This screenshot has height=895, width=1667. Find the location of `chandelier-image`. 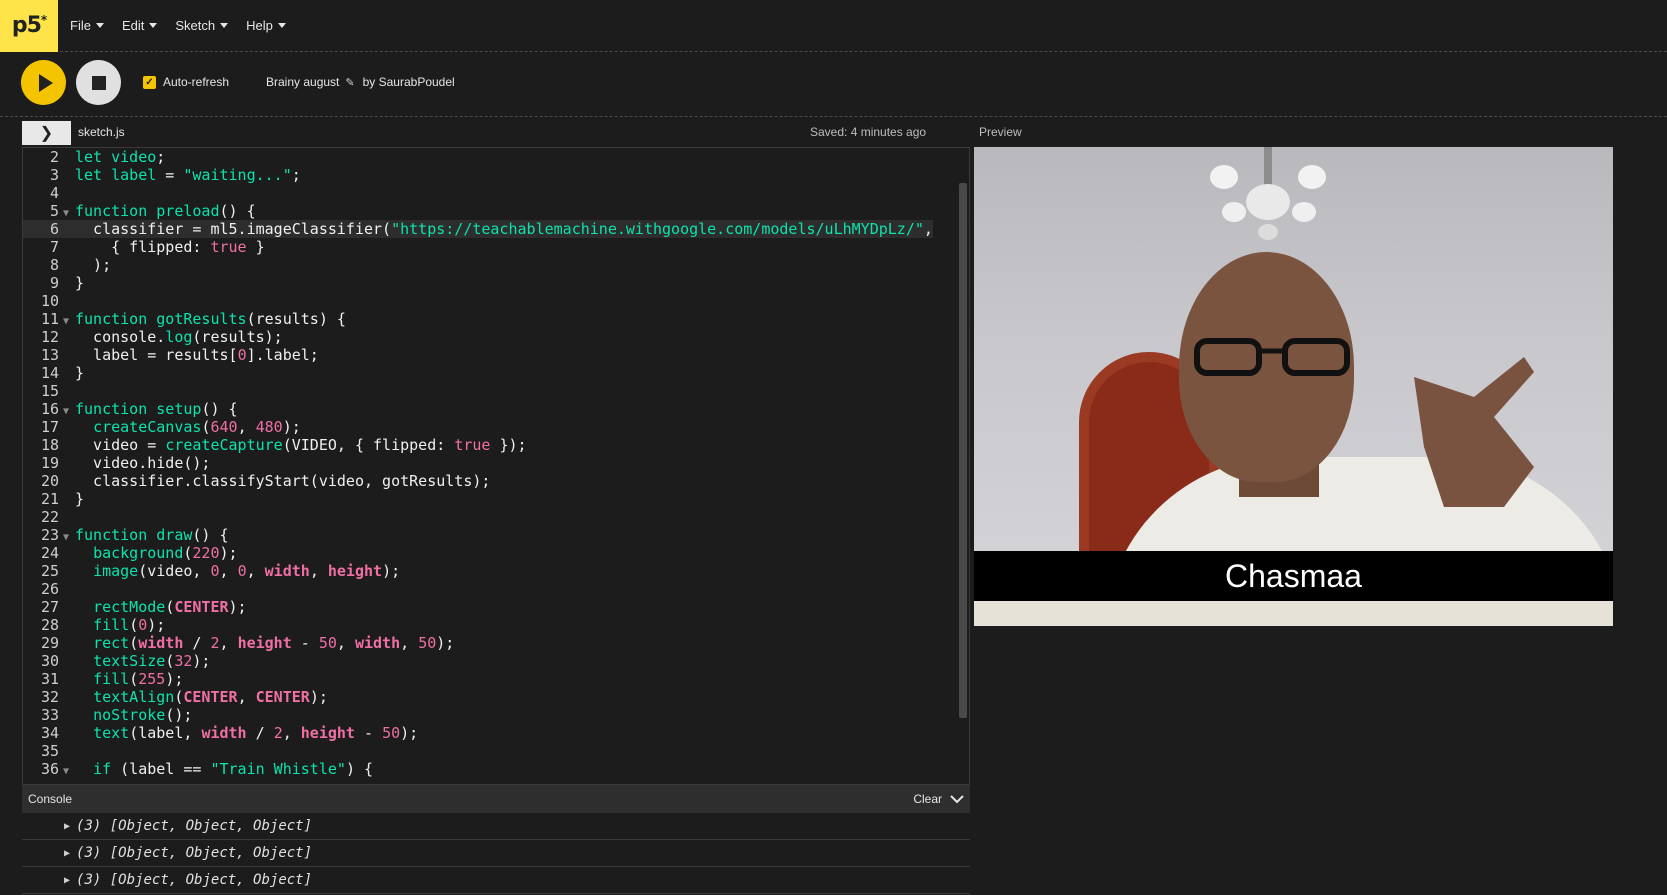

chandelier-image is located at coordinates (1268, 193).